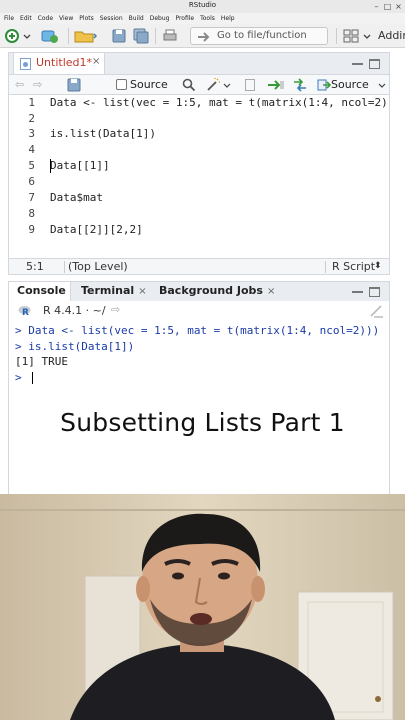  I want to click on toolbar-divider, so click(68, 36).